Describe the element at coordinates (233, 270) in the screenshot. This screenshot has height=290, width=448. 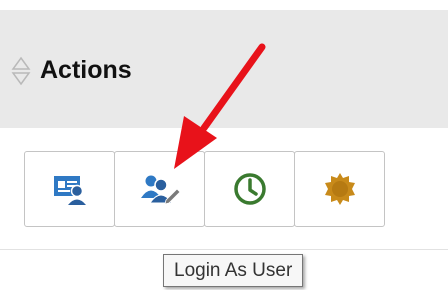
I see `tooltip: Login As User` at that location.